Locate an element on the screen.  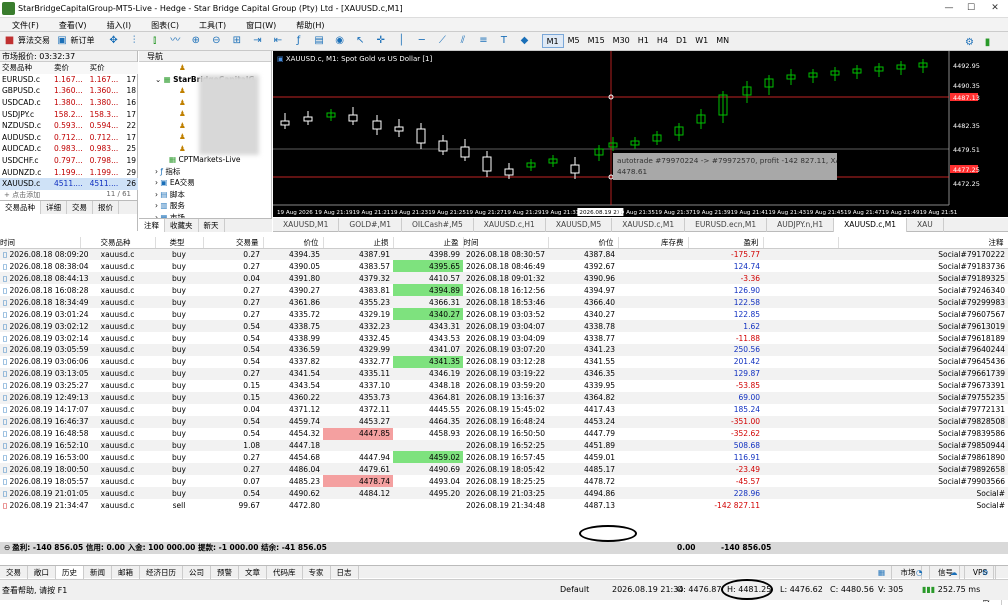
algo-trading-button: 算法交易 is located at coordinates (34, 41).